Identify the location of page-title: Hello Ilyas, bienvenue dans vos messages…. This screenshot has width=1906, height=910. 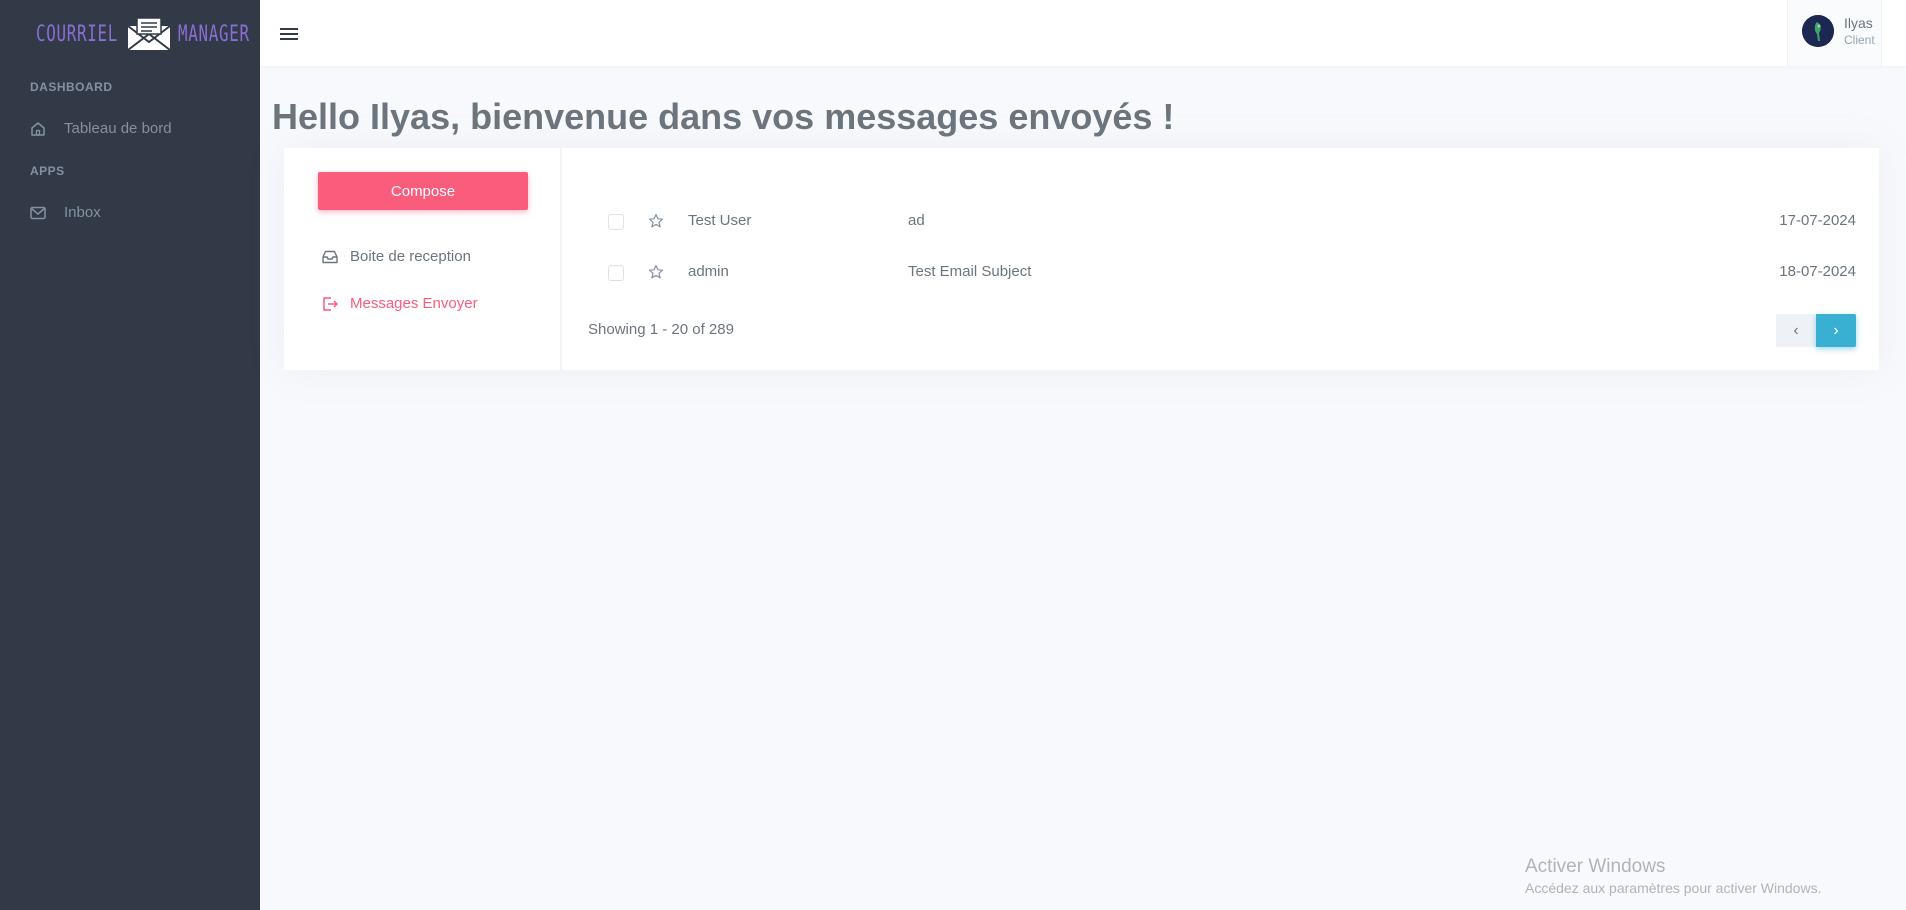
(723, 116).